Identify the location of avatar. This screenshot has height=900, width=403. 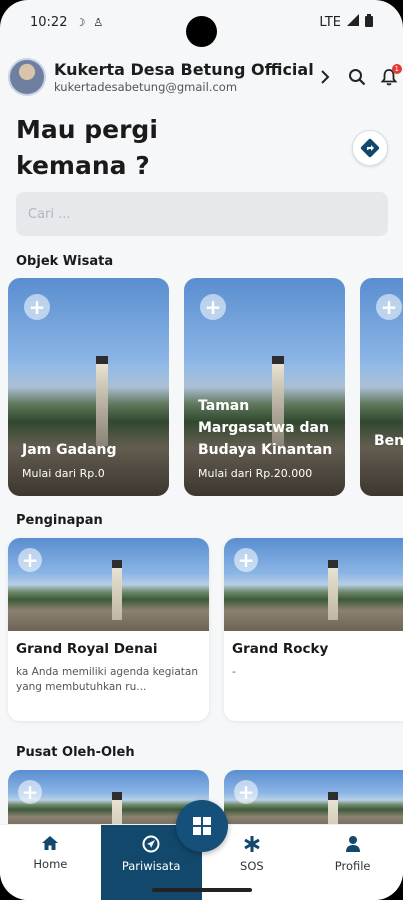
(27, 77).